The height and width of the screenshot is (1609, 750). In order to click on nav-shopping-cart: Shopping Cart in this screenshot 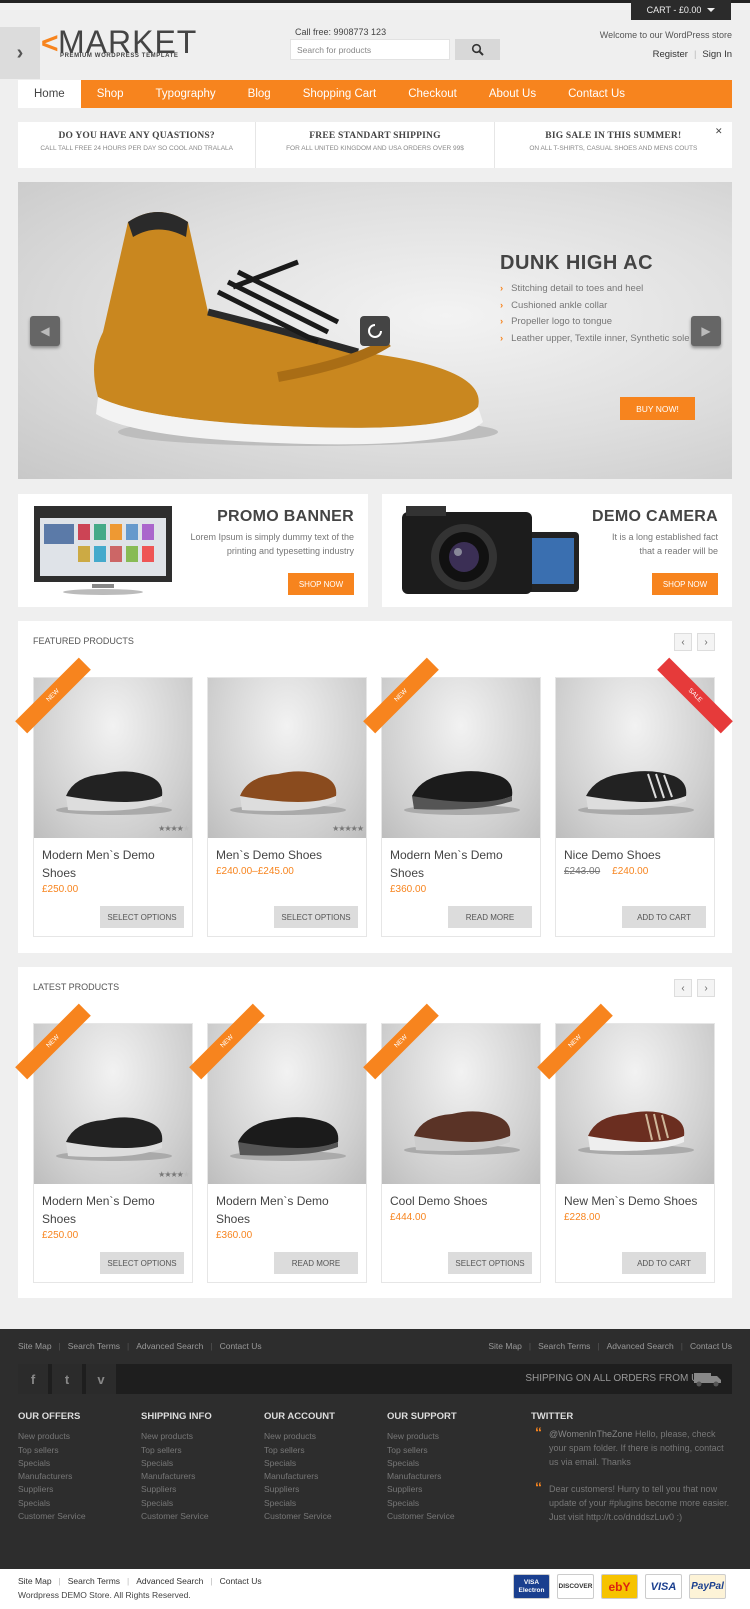, I will do `click(340, 94)`.